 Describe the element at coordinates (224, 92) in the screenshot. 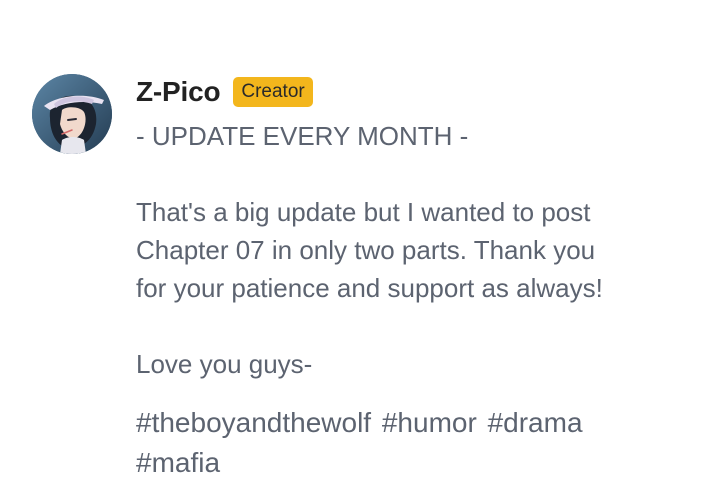

I see `post-header: Z-Pico Creator` at that location.